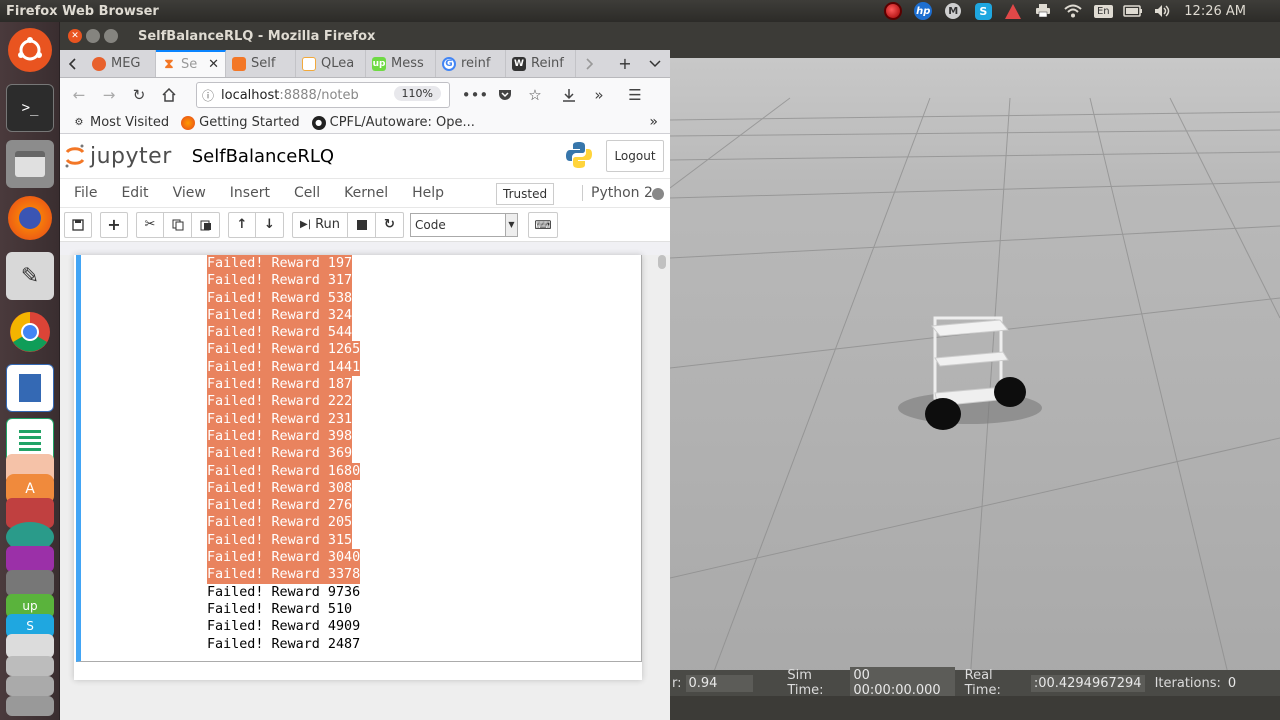 The image size is (1280, 720). I want to click on writer-icon, so click(30, 388).